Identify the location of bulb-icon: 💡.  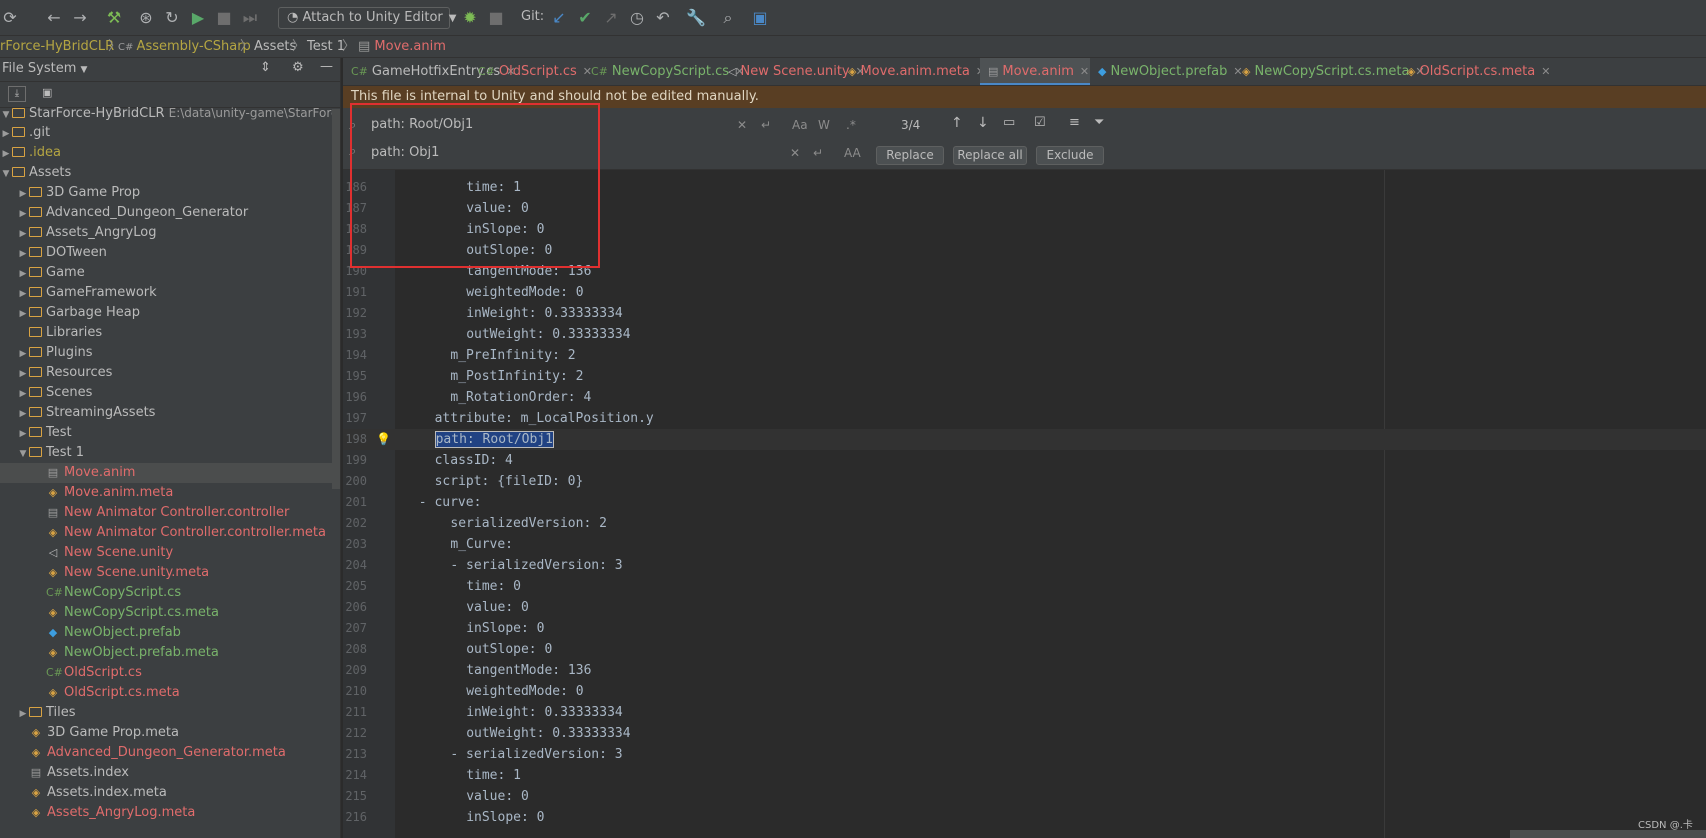
(383, 439).